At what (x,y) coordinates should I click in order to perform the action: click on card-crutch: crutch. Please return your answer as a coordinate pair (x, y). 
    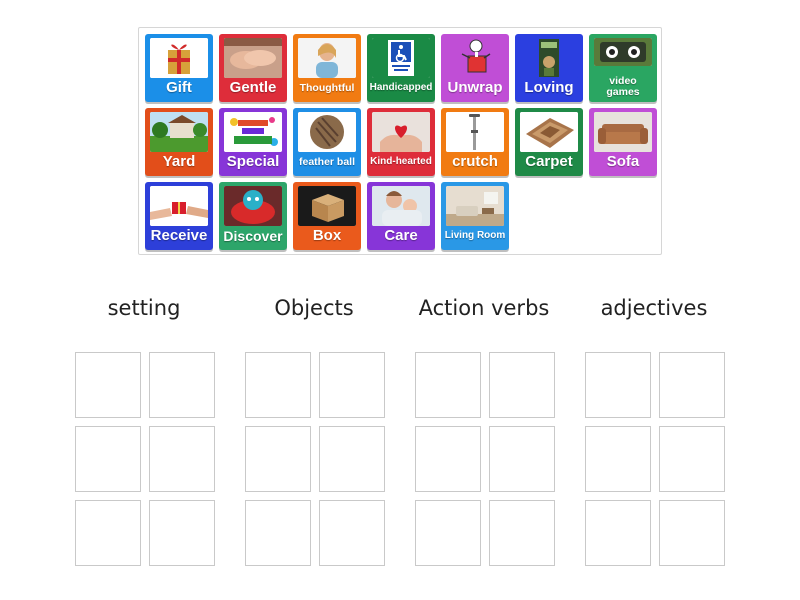
    Looking at the image, I should click on (475, 142).